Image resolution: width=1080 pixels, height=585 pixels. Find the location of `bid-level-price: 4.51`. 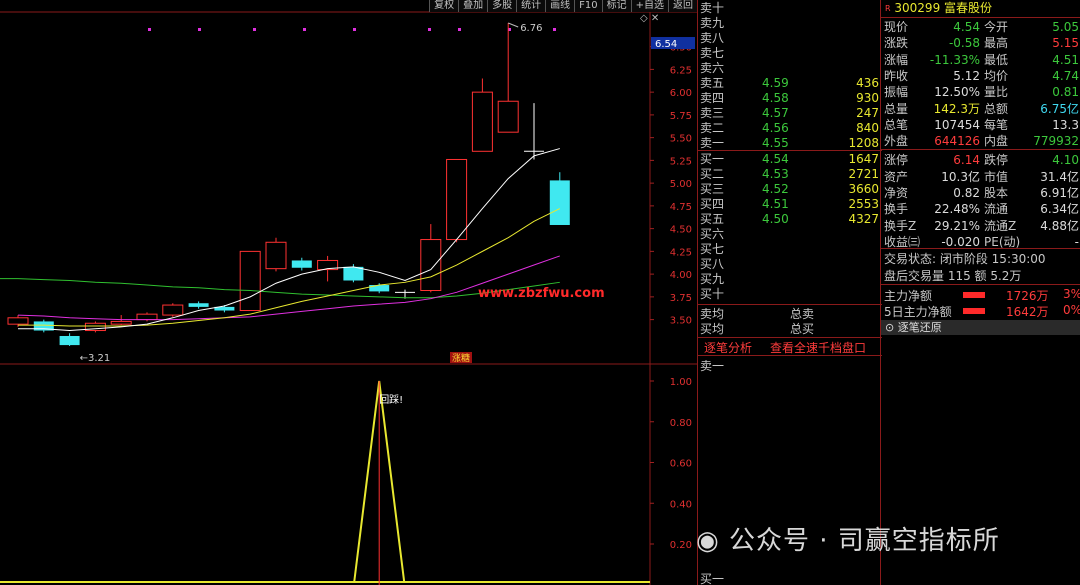

bid-level-price: 4.51 is located at coordinates (775, 204).